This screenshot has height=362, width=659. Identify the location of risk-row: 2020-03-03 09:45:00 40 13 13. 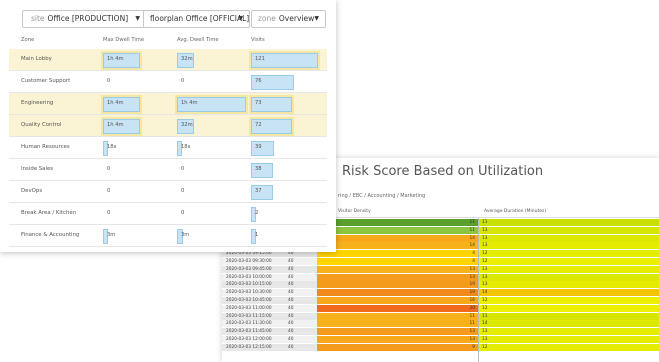
(440, 269).